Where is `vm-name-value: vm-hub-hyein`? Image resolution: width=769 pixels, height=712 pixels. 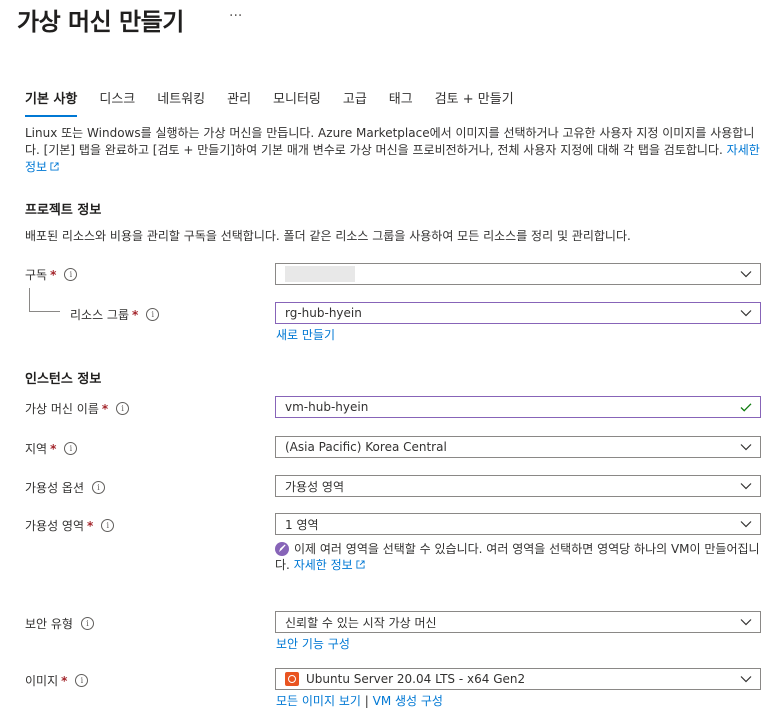
vm-name-value: vm-hub-hyein is located at coordinates (327, 407).